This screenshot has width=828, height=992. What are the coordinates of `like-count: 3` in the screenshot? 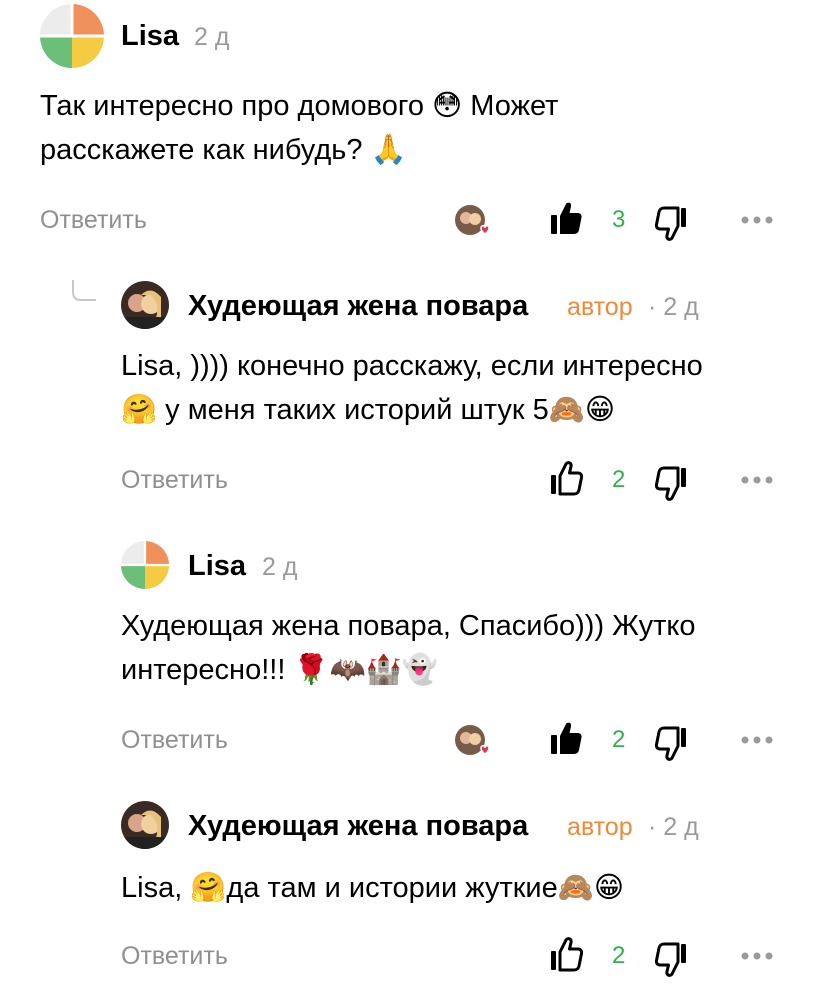 It's located at (619, 219).